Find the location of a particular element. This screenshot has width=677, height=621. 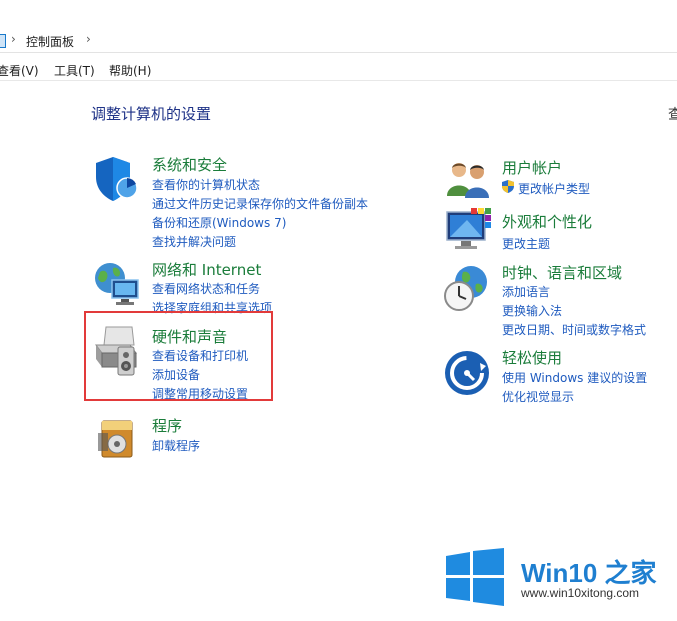

link-change-account-type: 更改帐户类型 is located at coordinates (554, 188).